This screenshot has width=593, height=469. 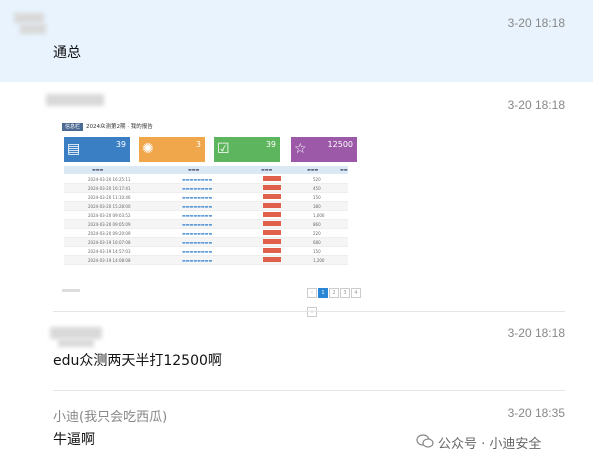 I want to click on table-row: 2024-03-19 14:57:03 ▬▬▬▬▬▬▬▬ 150, so click(x=206, y=251).